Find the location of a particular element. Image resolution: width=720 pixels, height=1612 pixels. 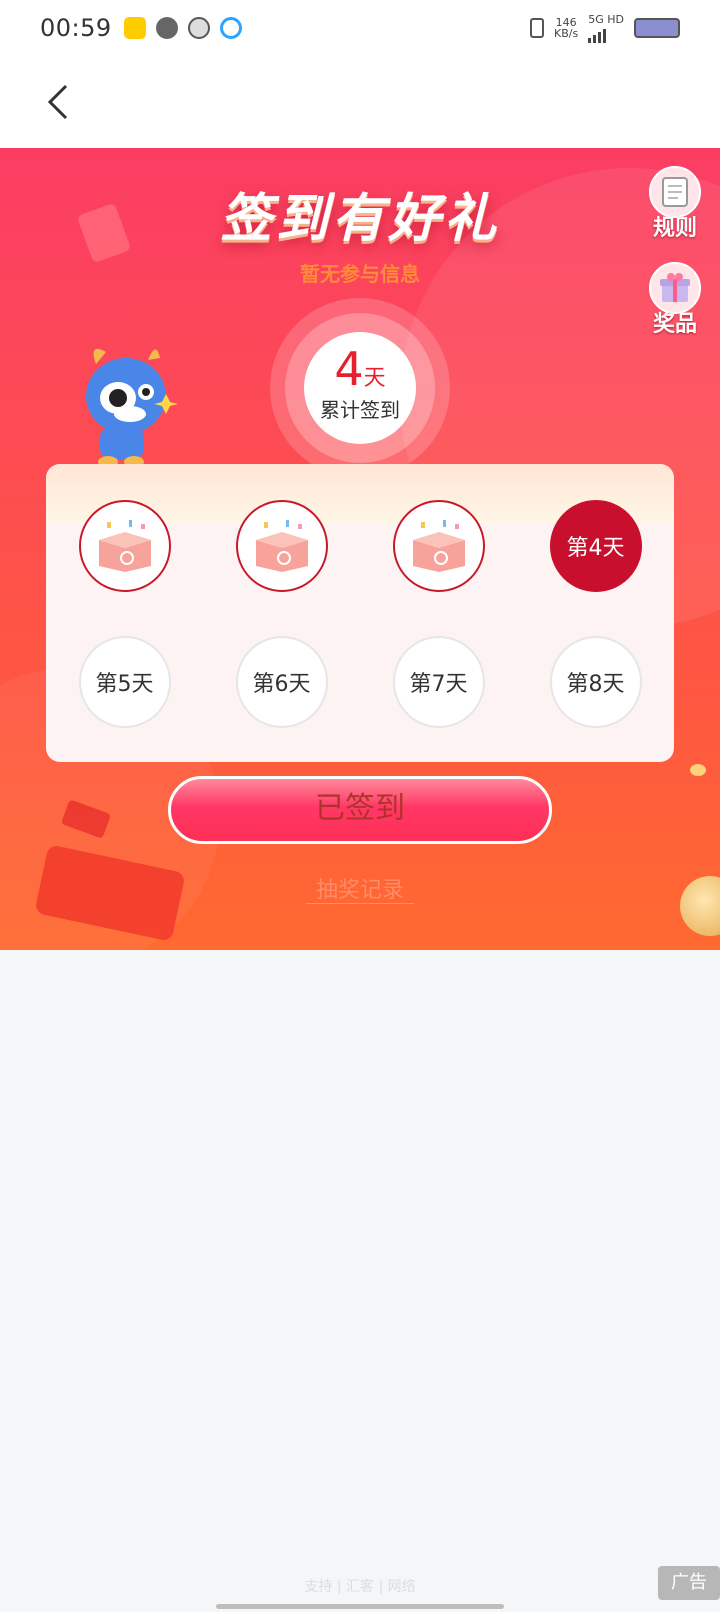

avatar-icon is located at coordinates (198, 28).